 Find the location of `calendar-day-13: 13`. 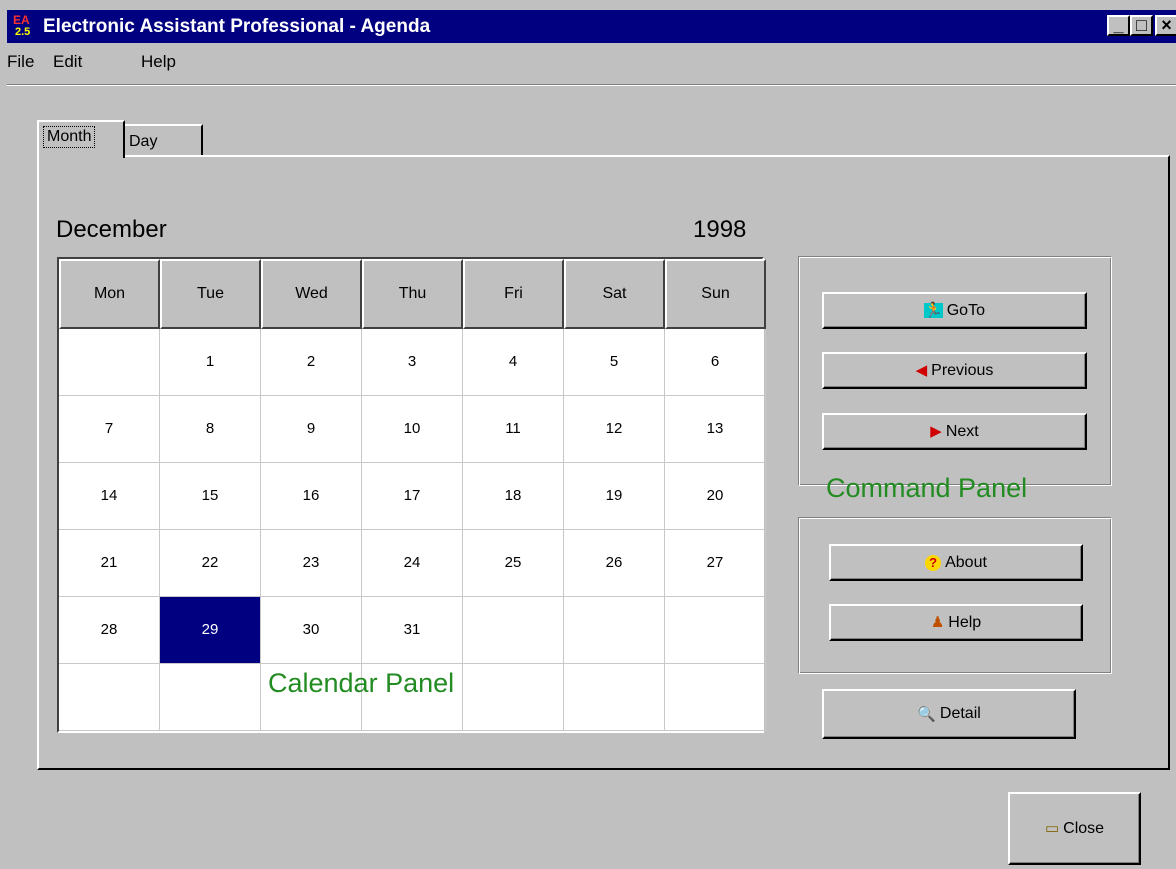

calendar-day-13: 13 is located at coordinates (715, 429).